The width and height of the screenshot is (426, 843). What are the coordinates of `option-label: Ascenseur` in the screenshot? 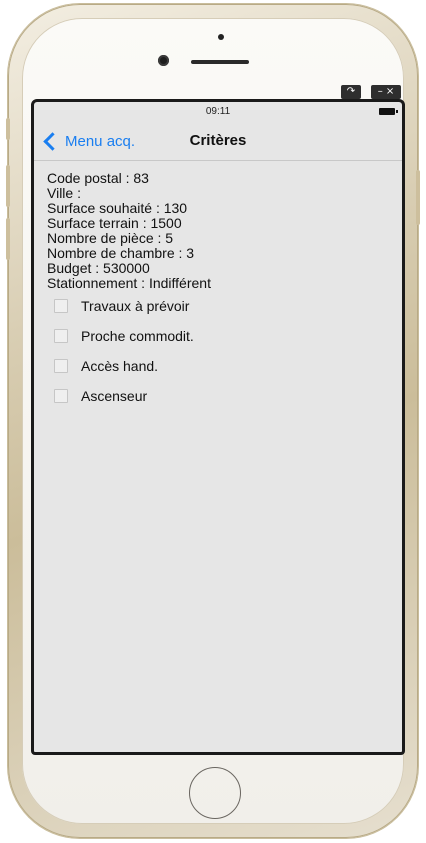 It's located at (114, 396).